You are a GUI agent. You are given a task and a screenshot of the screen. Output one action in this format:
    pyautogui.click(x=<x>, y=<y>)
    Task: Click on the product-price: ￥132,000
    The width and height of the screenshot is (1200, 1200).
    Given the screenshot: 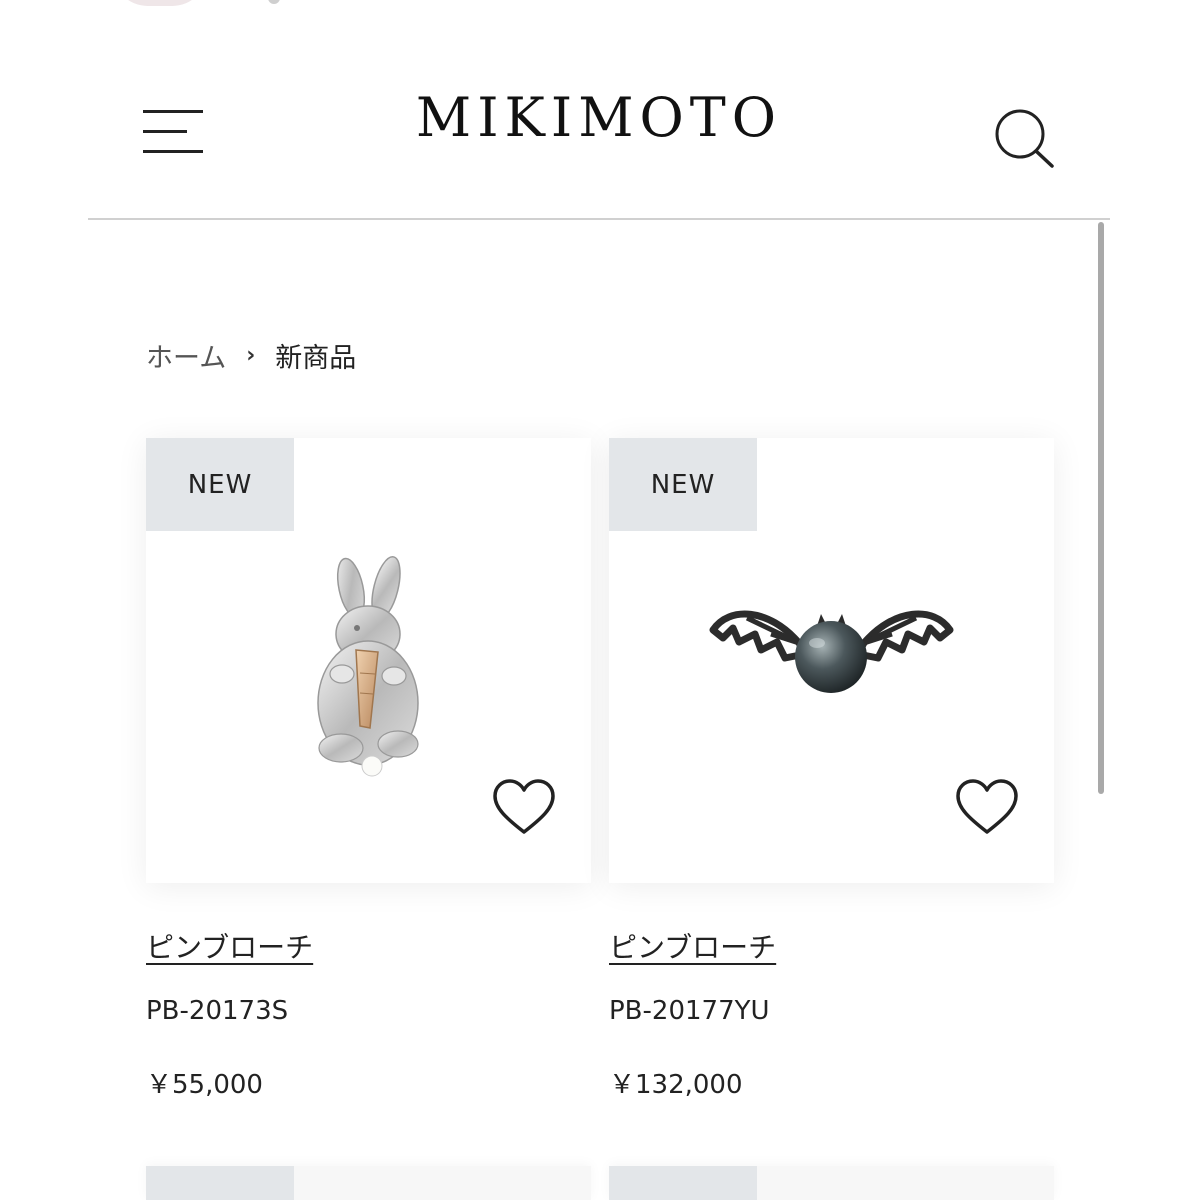 What is the action you would take?
    pyautogui.click(x=676, y=1085)
    